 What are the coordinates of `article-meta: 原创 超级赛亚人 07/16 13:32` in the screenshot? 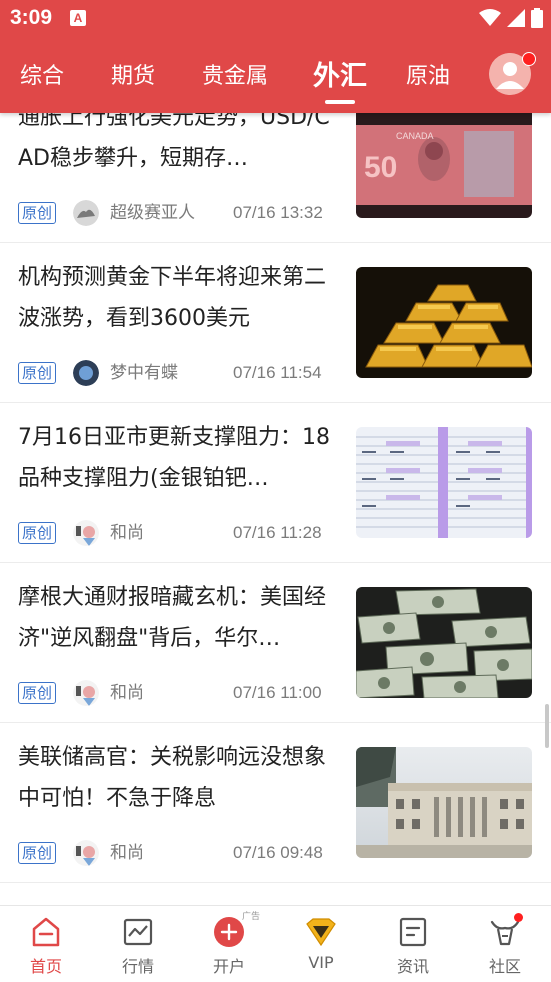 It's located at (178, 213).